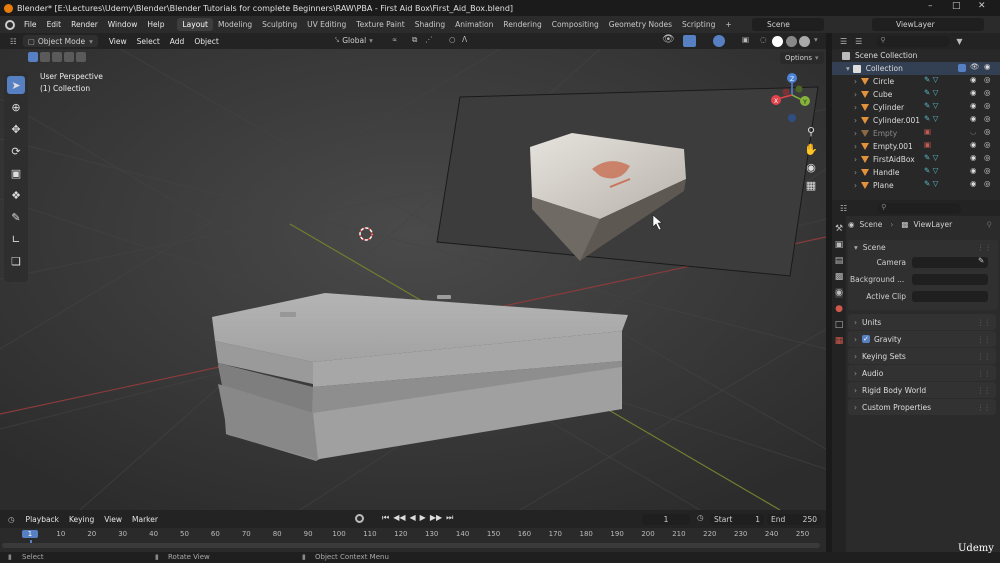  Describe the element at coordinates (794, 519) in the screenshot. I see `end-frame-field: End 250` at that location.